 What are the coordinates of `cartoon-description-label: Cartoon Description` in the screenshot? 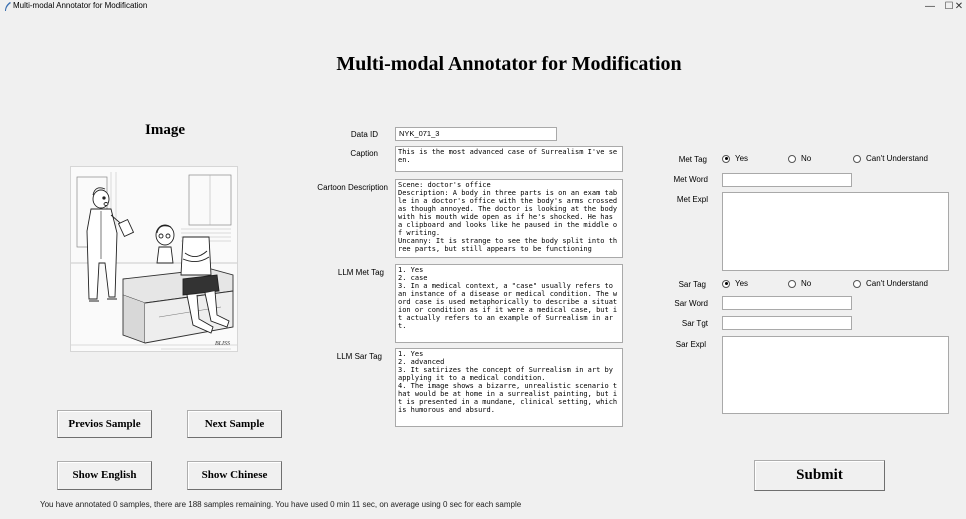 It's located at (352, 187).